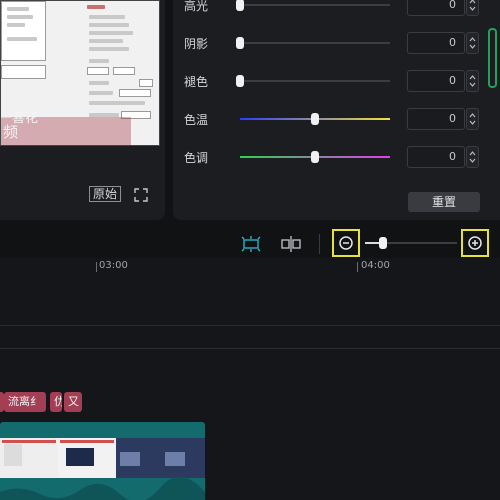 This screenshot has width=500, height=500. I want to click on zoom-out-icon, so click(346, 243).